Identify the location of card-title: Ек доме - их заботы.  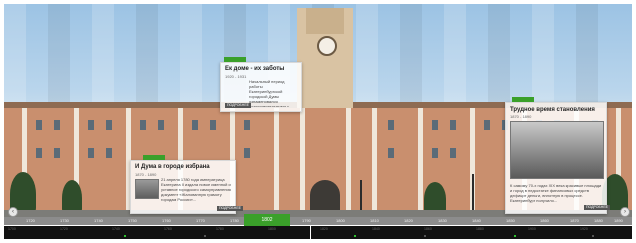
(255, 69).